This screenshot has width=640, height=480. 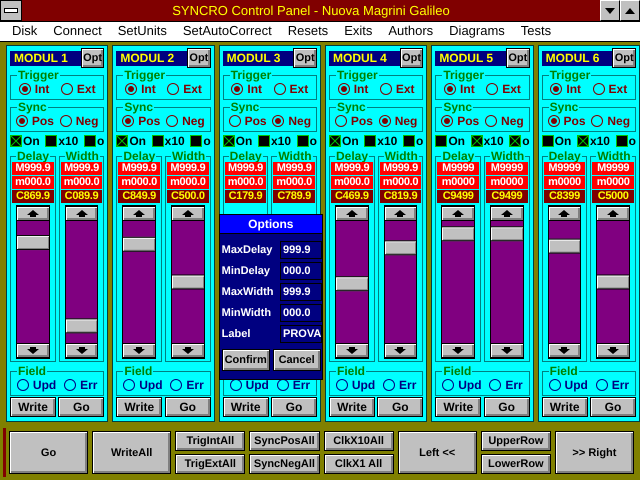 What do you see at coordinates (284, 464) in the screenshot?
I see `toolbar-button: SyncNegAll` at bounding box center [284, 464].